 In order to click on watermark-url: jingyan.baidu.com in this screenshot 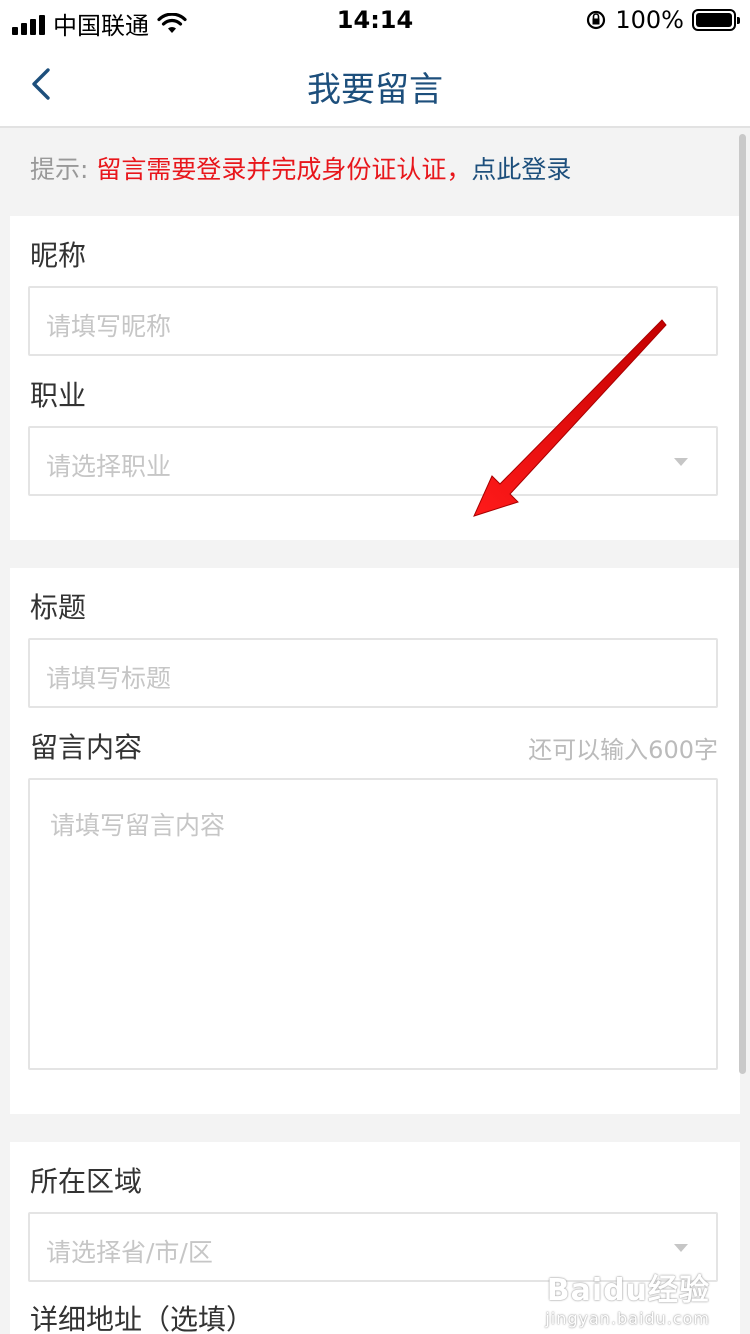, I will do `click(627, 1318)`.